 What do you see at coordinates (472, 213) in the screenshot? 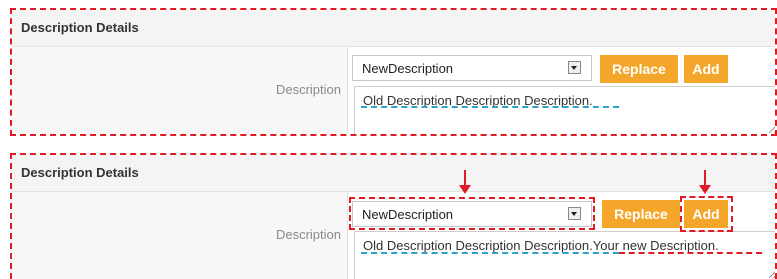
I see `select-highlight-box` at bounding box center [472, 213].